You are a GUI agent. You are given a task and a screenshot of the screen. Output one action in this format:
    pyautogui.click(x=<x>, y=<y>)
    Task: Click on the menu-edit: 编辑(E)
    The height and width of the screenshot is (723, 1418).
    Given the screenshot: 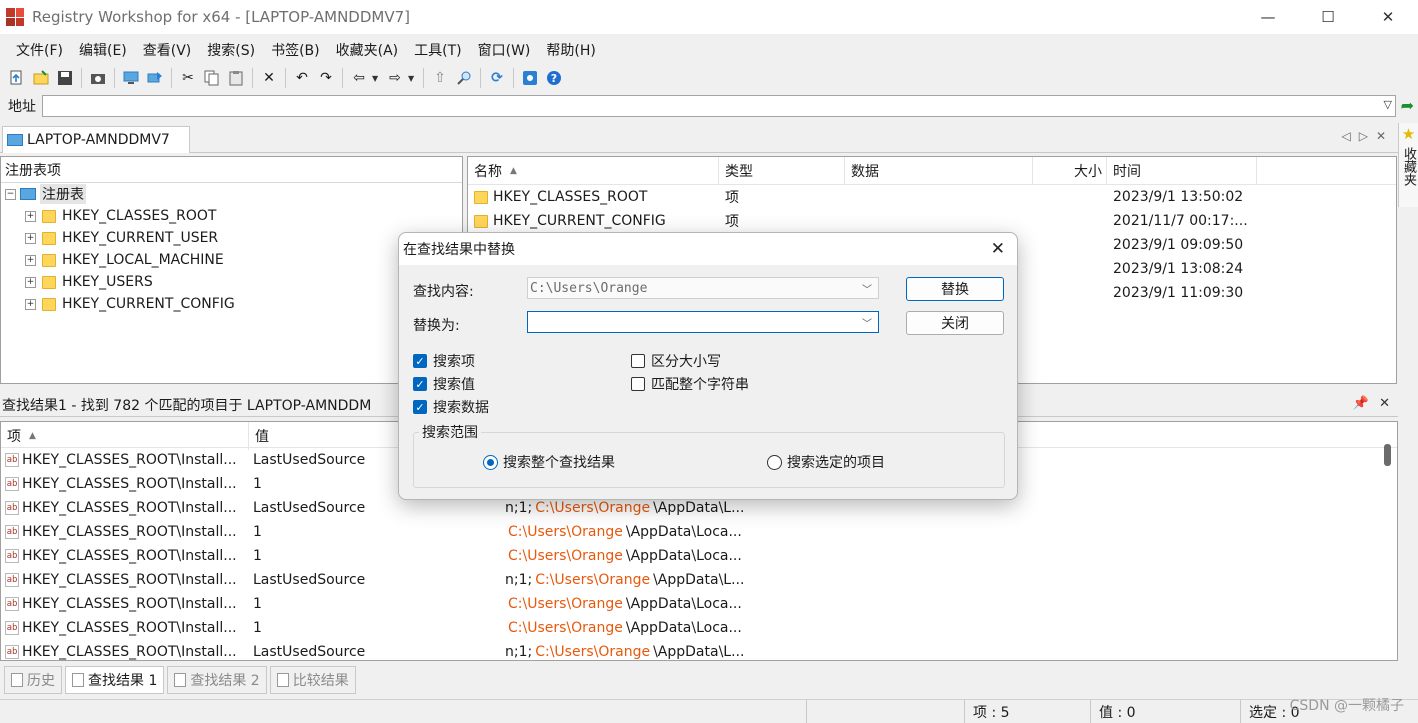 What is the action you would take?
    pyautogui.click(x=103, y=50)
    